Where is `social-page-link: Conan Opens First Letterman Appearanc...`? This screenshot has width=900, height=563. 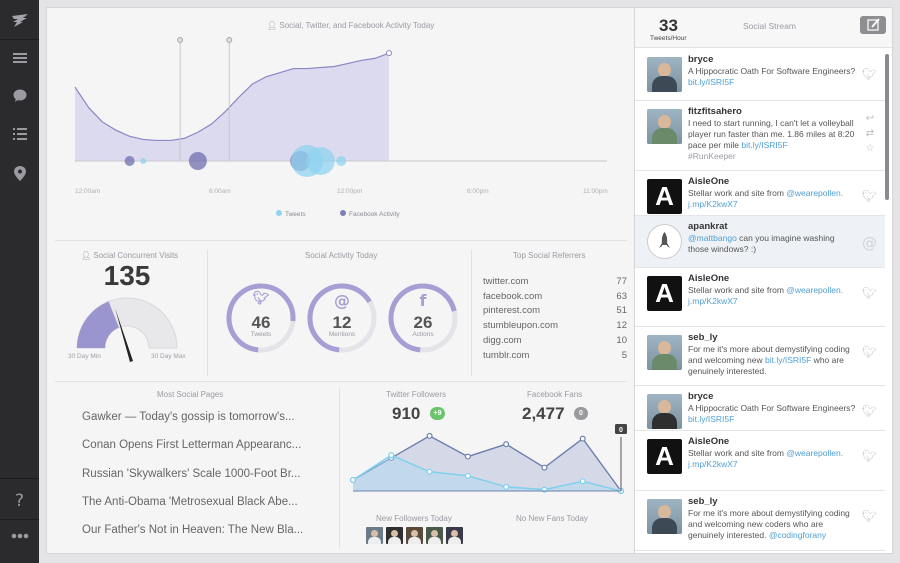
social-page-link: Conan Opens First Letterman Appearanc... is located at coordinates (202, 445).